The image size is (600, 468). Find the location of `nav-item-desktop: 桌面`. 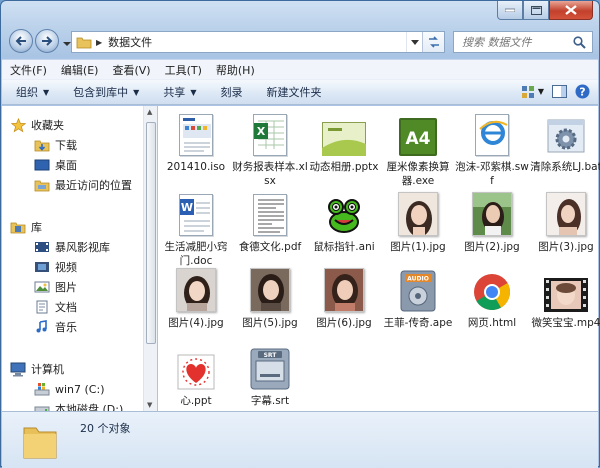

nav-item-desktop: 桌面 is located at coordinates (55, 165).